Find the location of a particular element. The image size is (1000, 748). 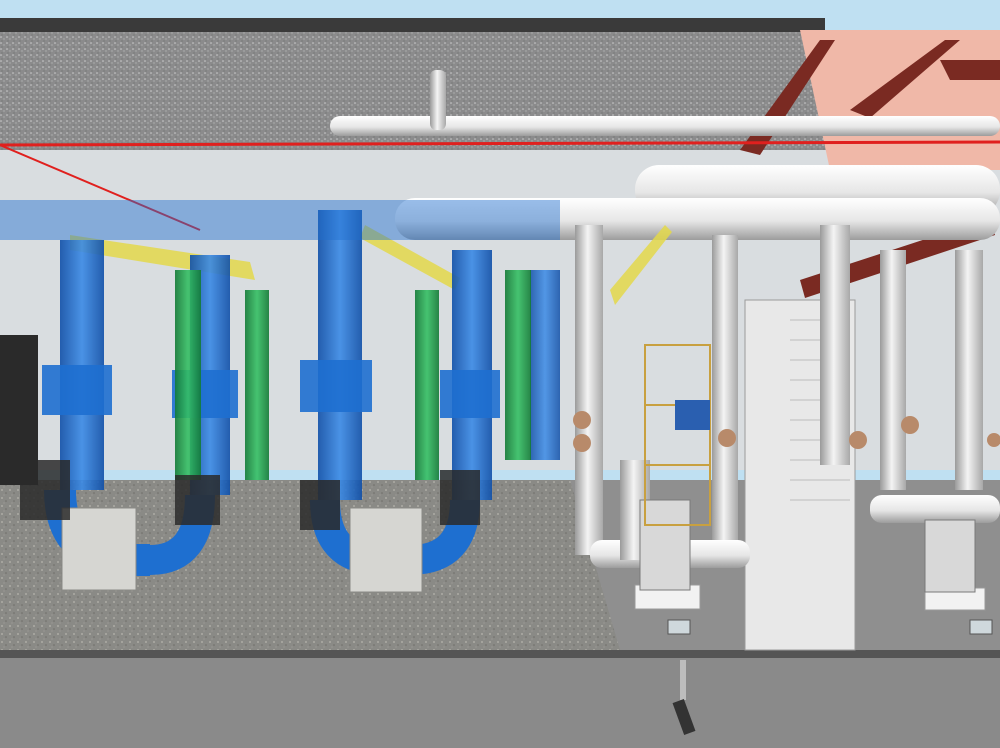

pipe-hanger is located at coordinates (683, 680).